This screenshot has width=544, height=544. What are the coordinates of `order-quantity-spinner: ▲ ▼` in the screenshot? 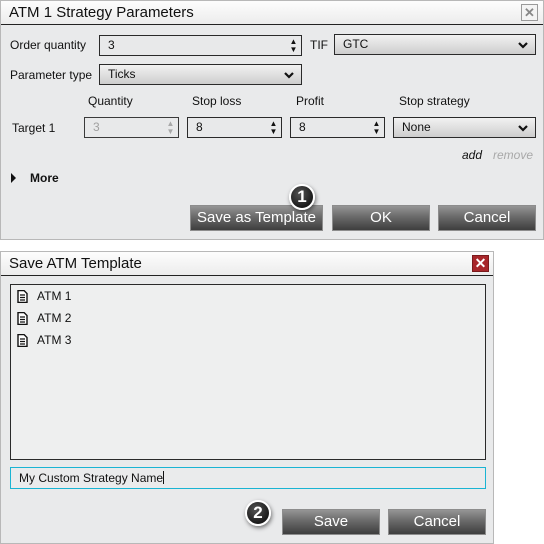 It's located at (293, 46).